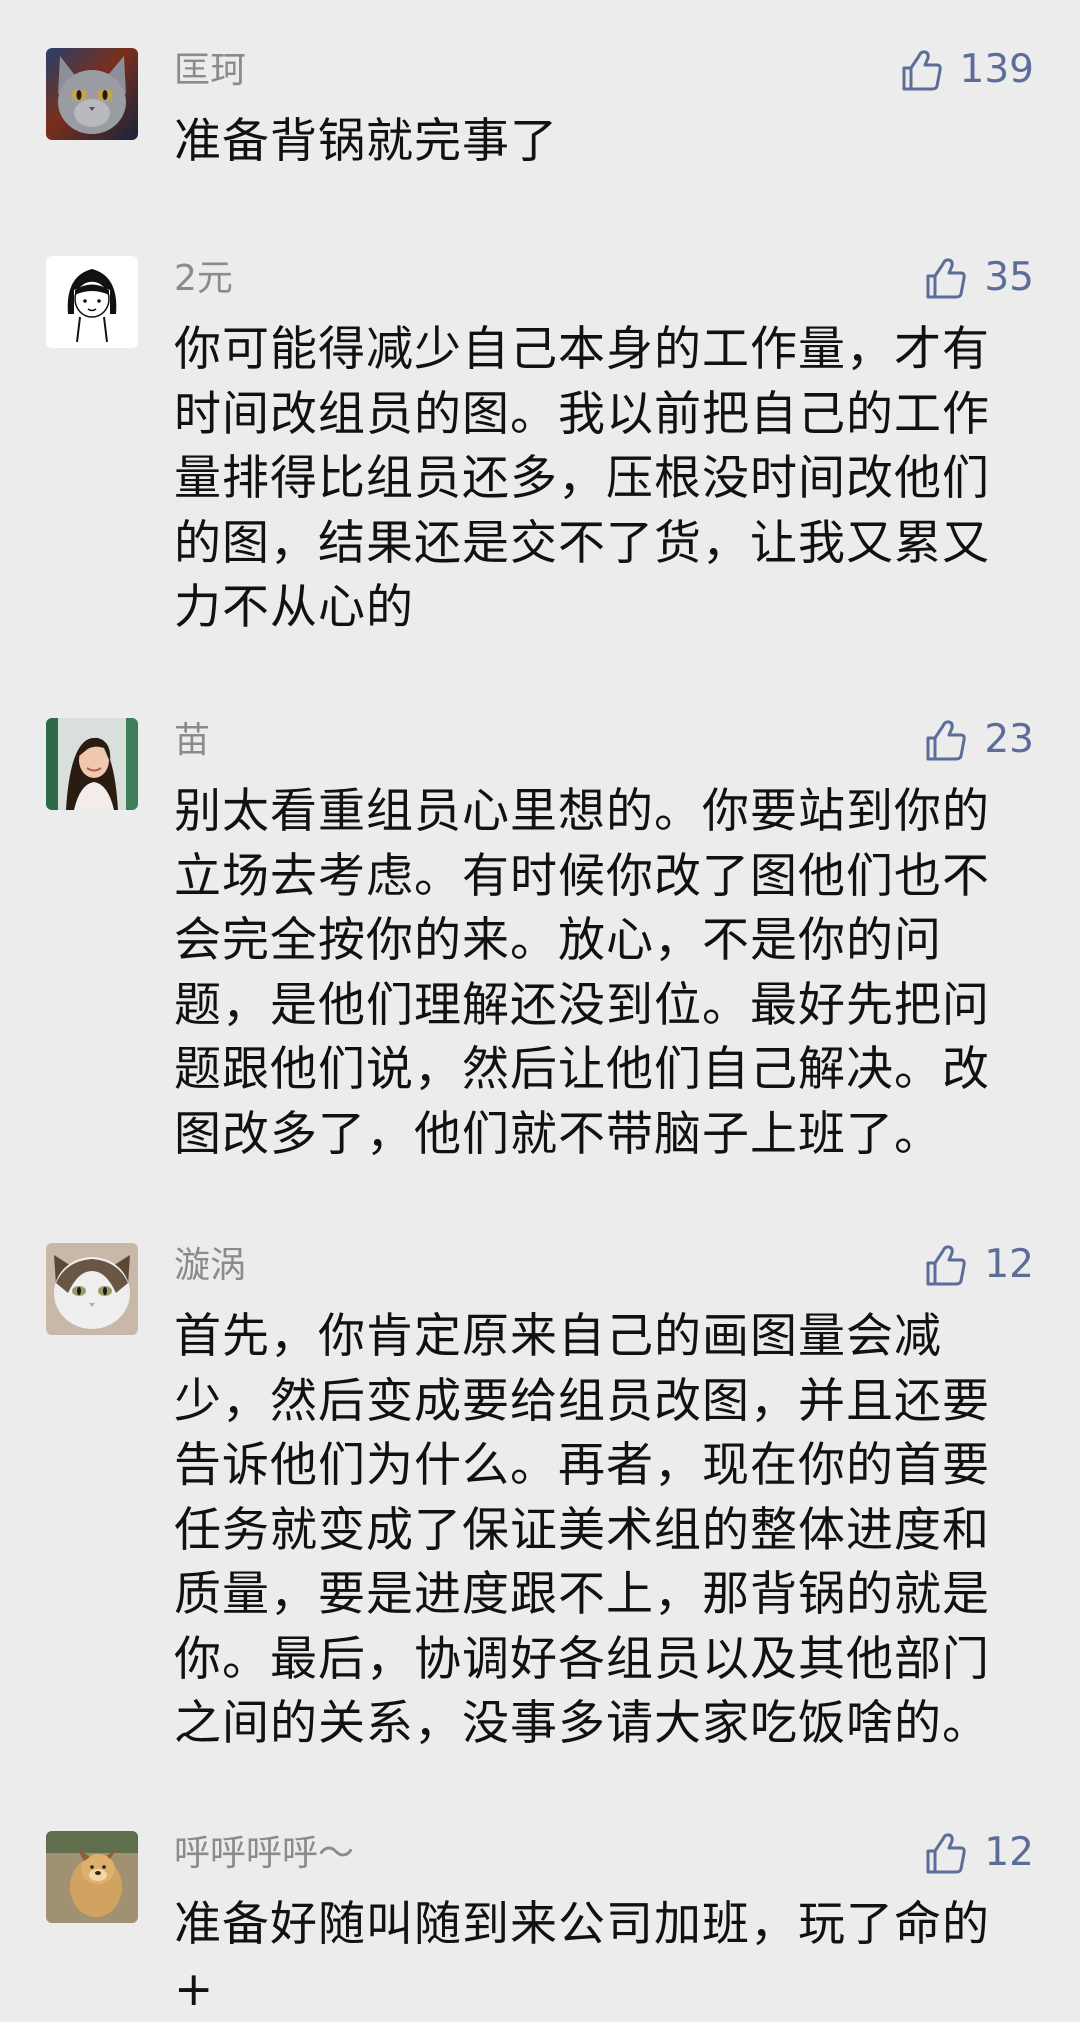  I want to click on like-button: 139, so click(967, 70).